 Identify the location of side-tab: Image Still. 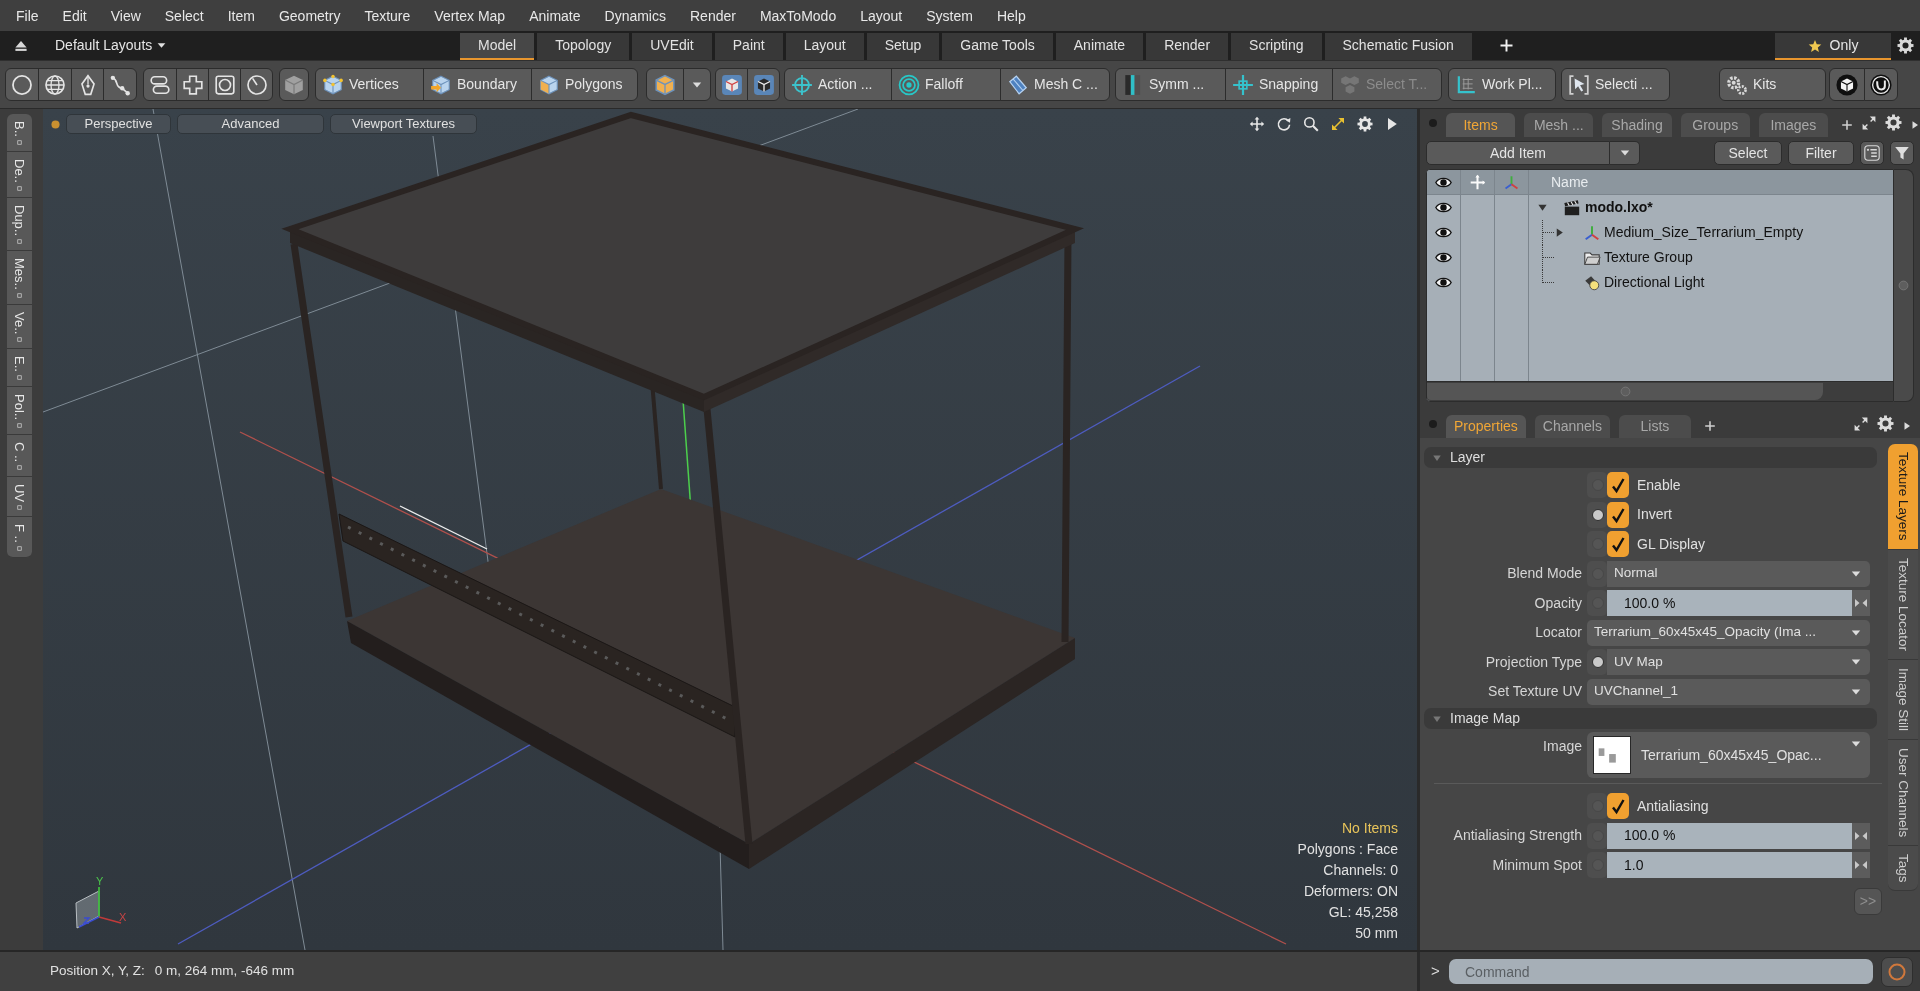
(1903, 699).